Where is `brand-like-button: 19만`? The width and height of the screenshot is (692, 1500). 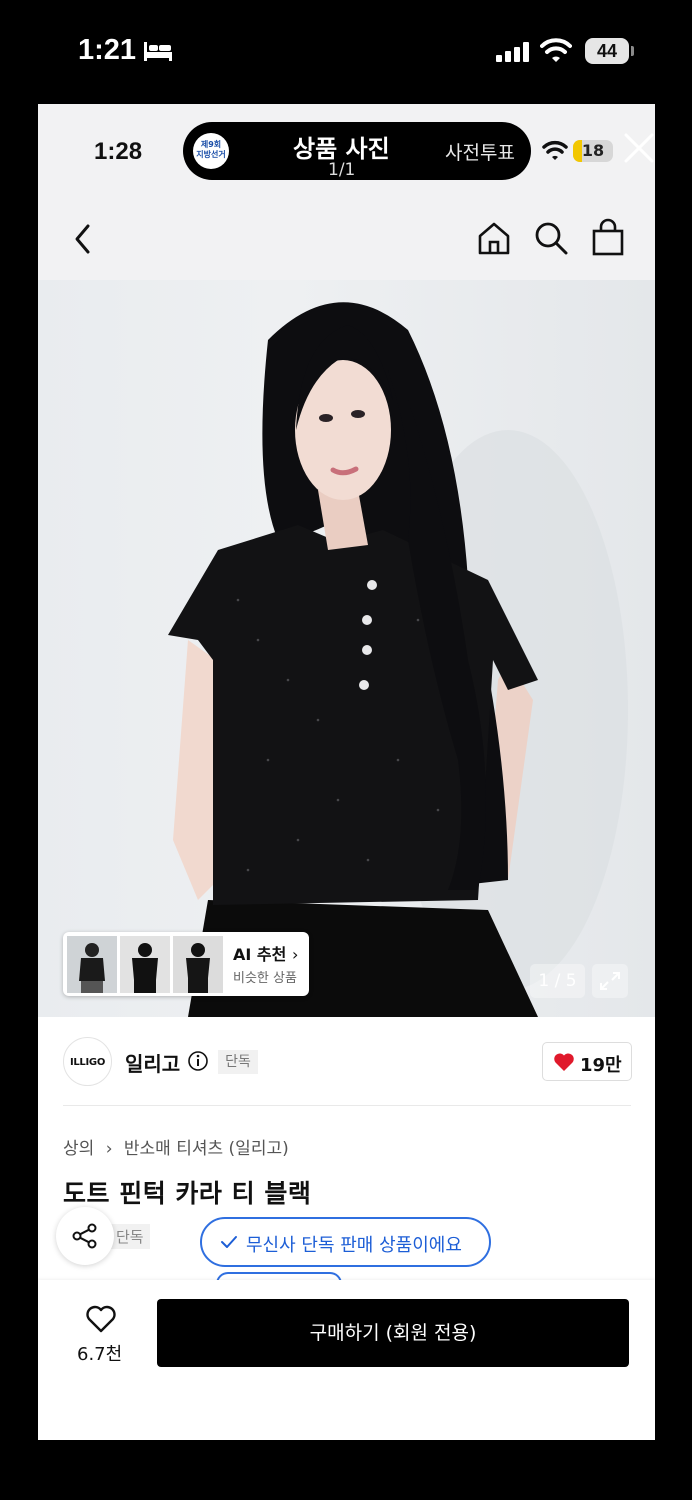 brand-like-button: 19만 is located at coordinates (587, 1061).